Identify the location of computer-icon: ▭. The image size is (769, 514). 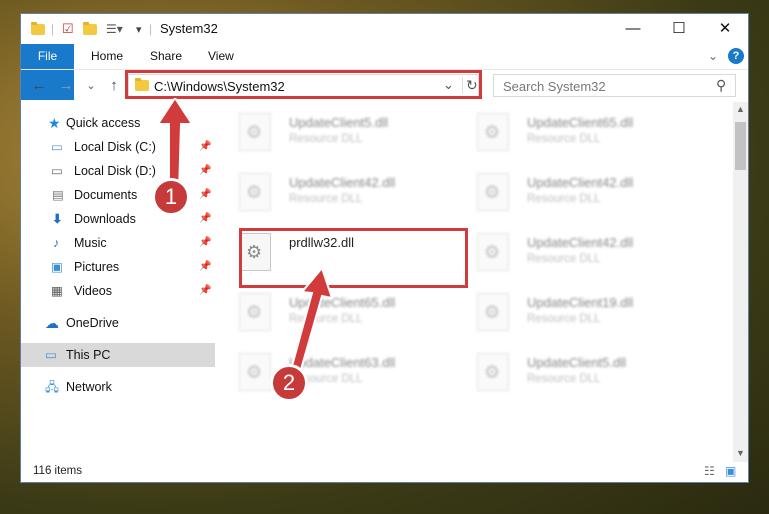
(51, 355).